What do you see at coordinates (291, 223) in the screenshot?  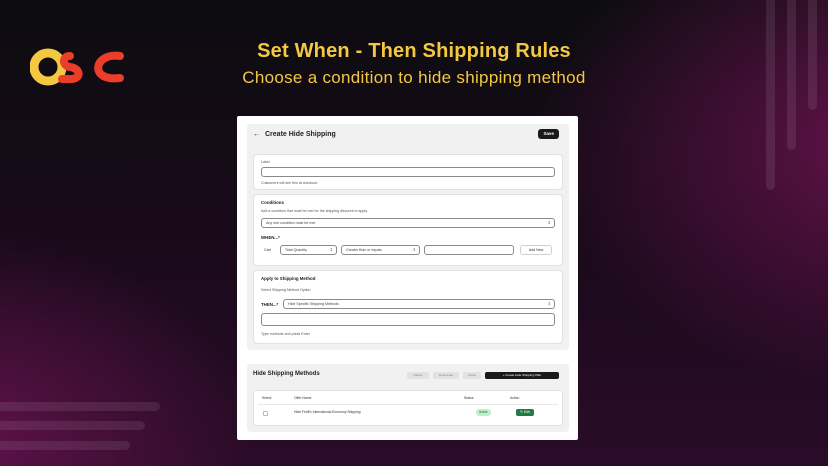 I see `condition-match-value: Any one condition must be met` at bounding box center [291, 223].